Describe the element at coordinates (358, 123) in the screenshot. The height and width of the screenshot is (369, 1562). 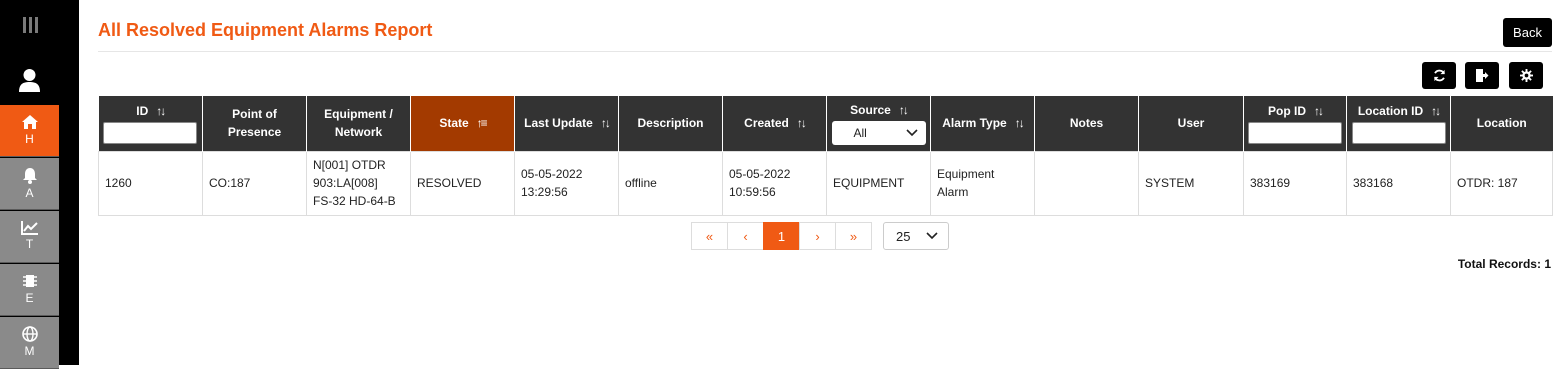
I see `col-equipment-network: Equipment / Network` at that location.